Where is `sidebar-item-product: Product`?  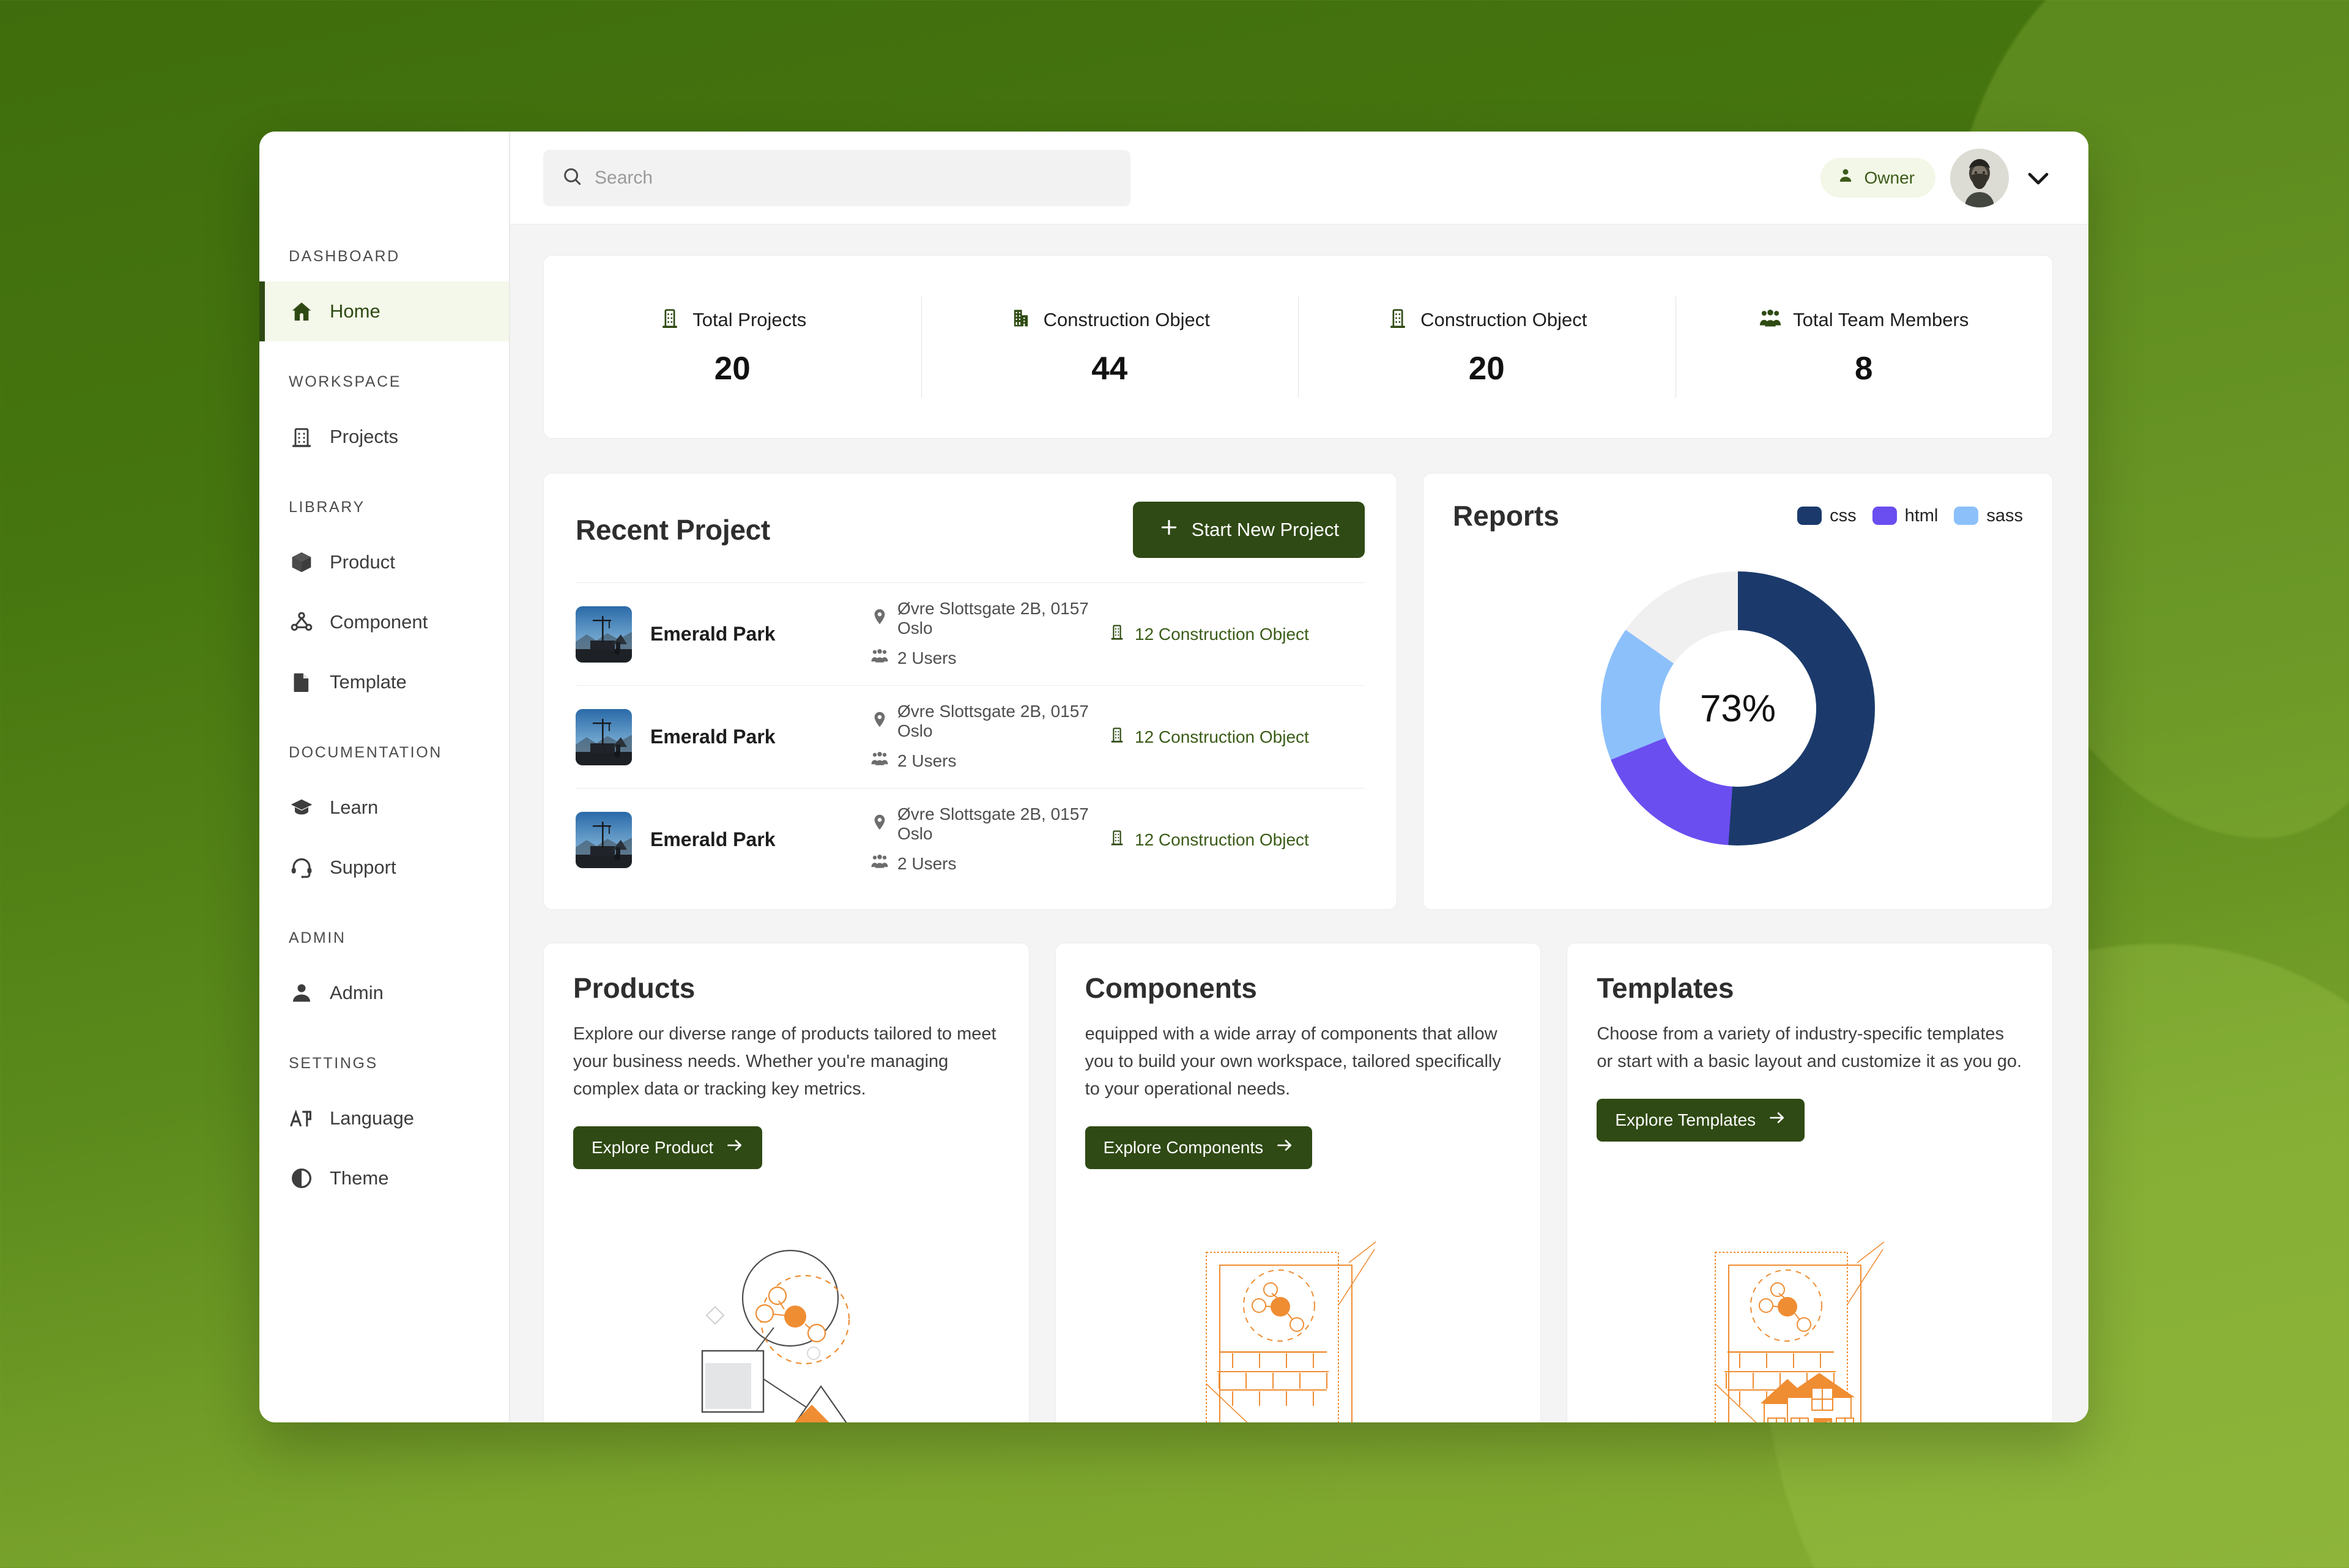 sidebar-item-product: Product is located at coordinates (384, 562).